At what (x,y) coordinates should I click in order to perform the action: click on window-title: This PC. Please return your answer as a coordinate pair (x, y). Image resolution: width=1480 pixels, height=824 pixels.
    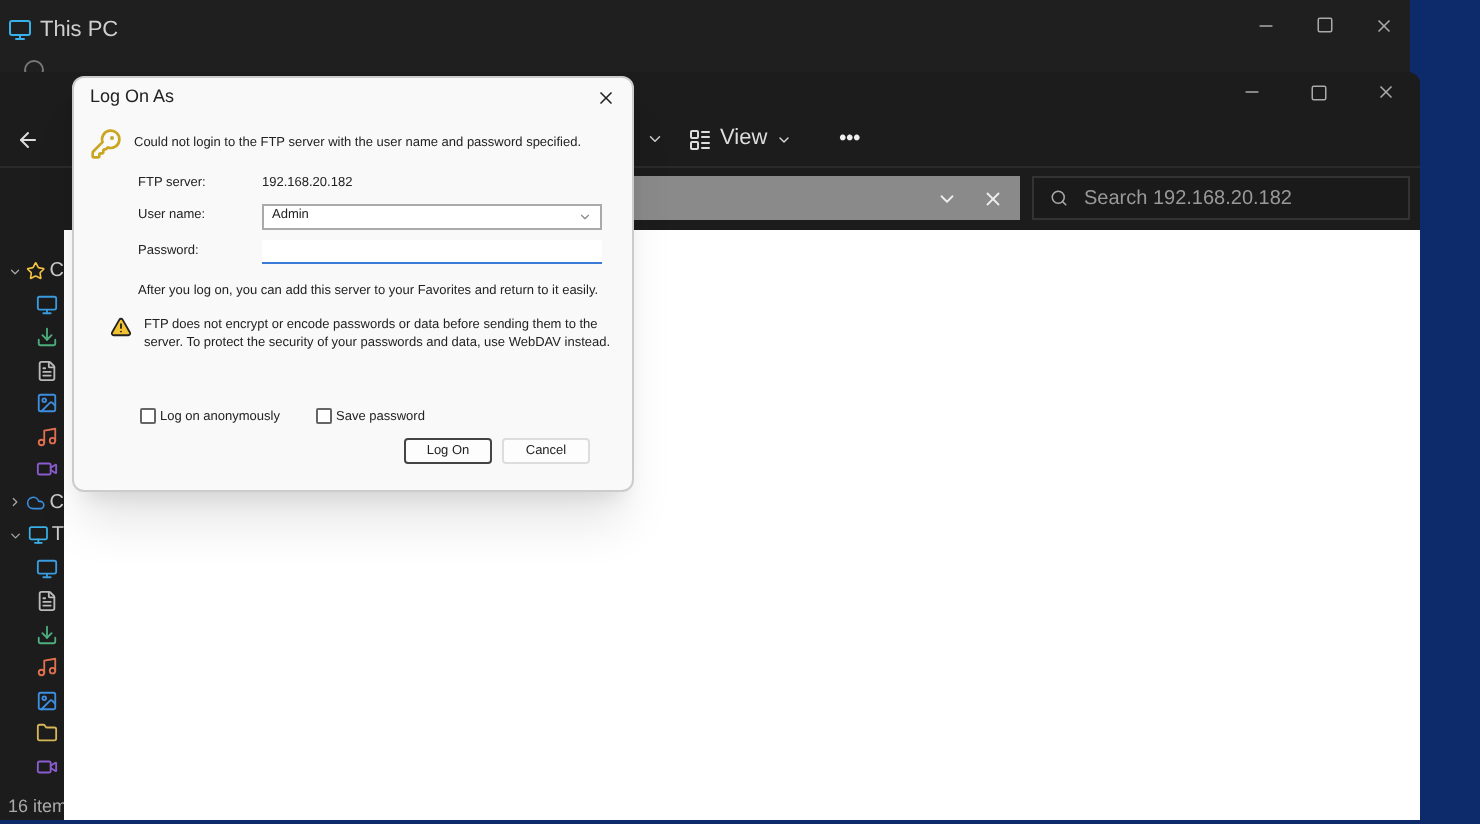
    Looking at the image, I should click on (79, 30).